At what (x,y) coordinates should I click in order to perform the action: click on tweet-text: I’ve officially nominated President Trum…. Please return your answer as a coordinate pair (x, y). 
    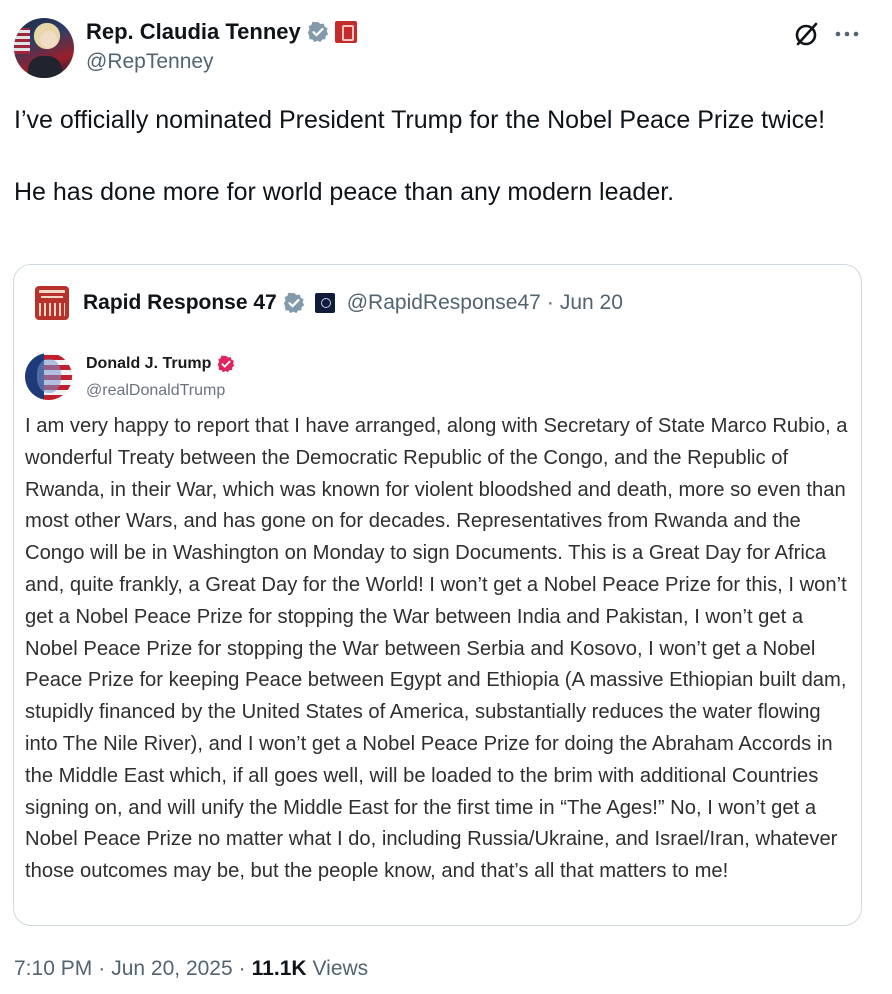
    Looking at the image, I should click on (434, 156).